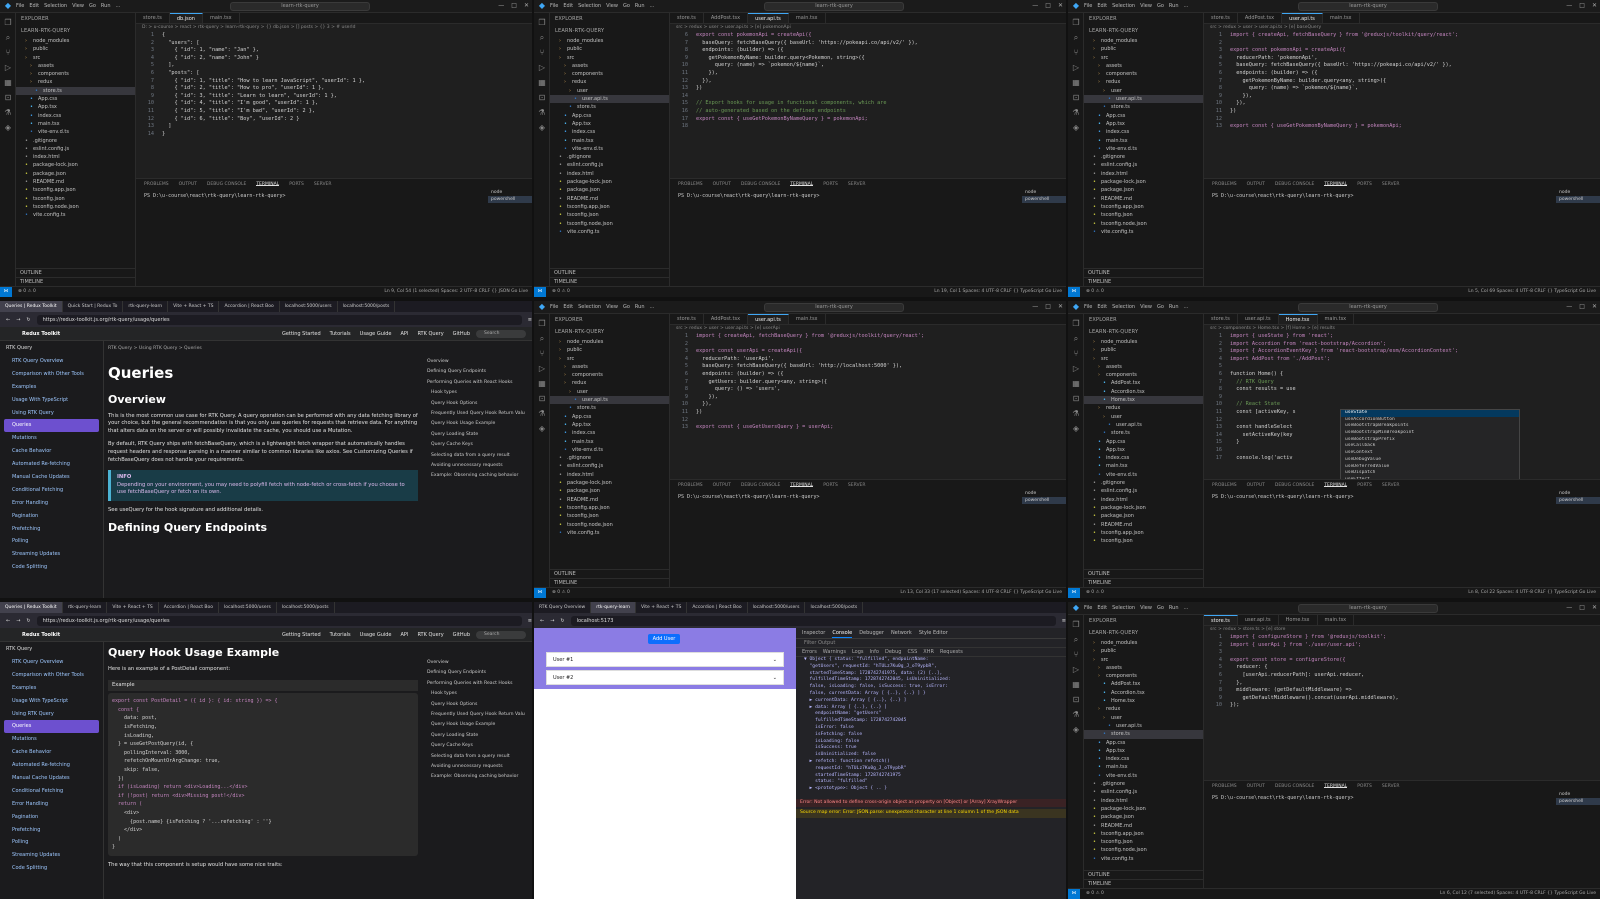  I want to click on sidebar-link: Pagination, so click(51, 516).